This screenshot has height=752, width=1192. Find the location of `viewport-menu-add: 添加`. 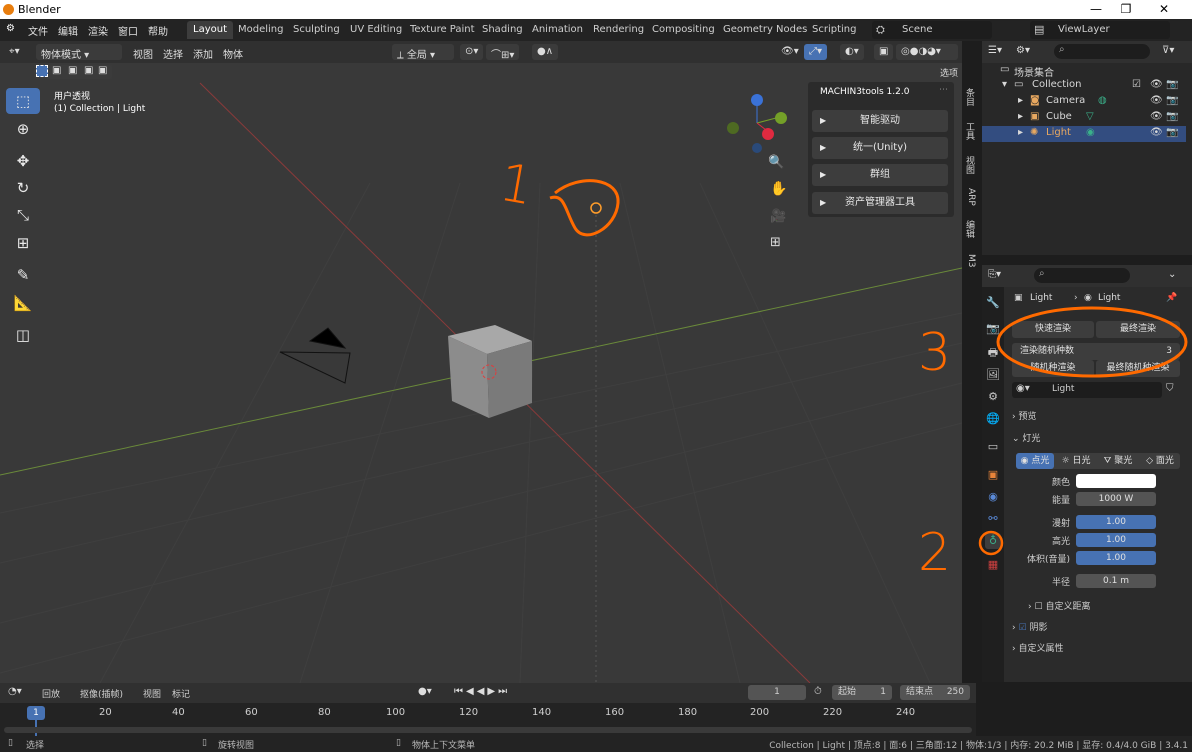

viewport-menu-add: 添加 is located at coordinates (203, 52).